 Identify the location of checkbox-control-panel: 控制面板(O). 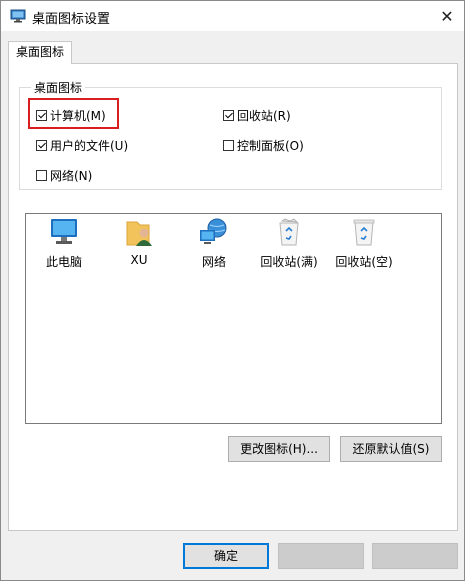
(263, 145).